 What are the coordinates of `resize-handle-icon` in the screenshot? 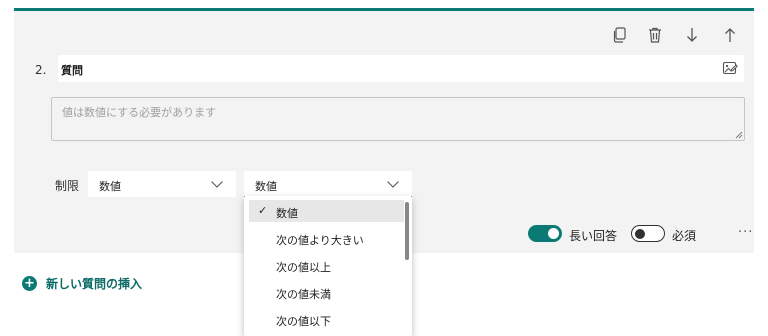 It's located at (739, 135).